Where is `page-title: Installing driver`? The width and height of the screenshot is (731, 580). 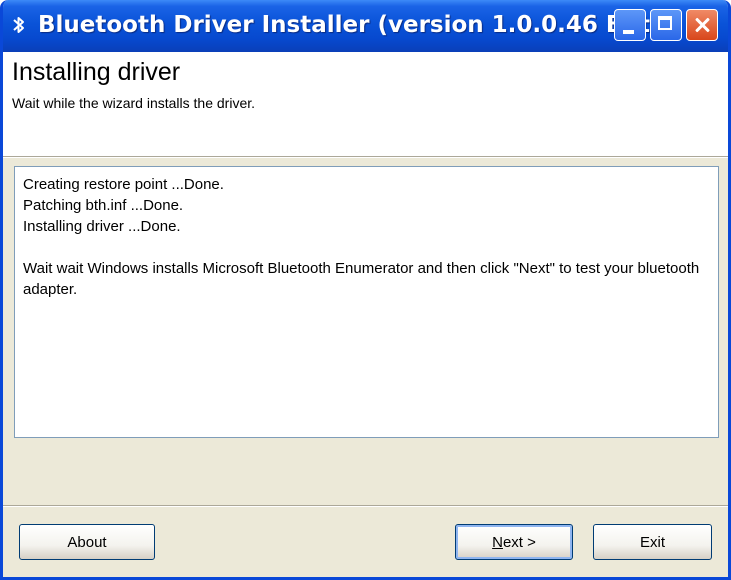
page-title: Installing driver is located at coordinates (96, 72).